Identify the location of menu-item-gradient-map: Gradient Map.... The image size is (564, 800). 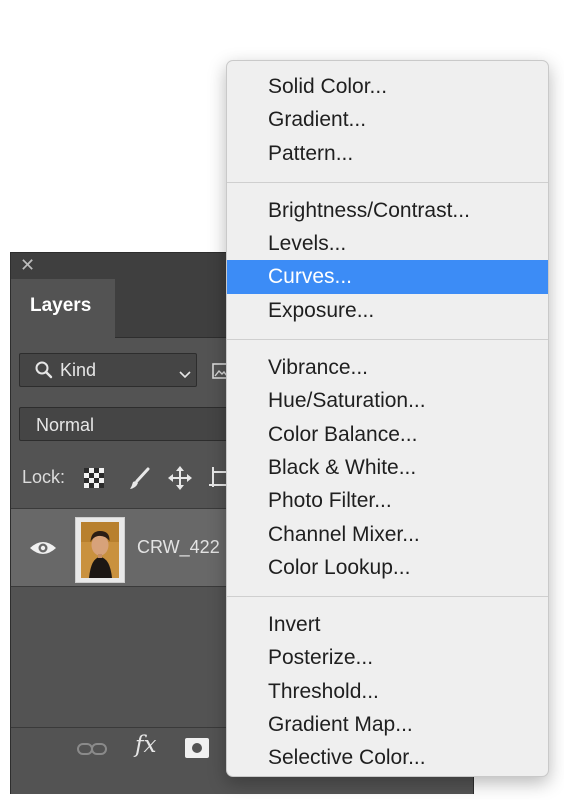
(387, 724).